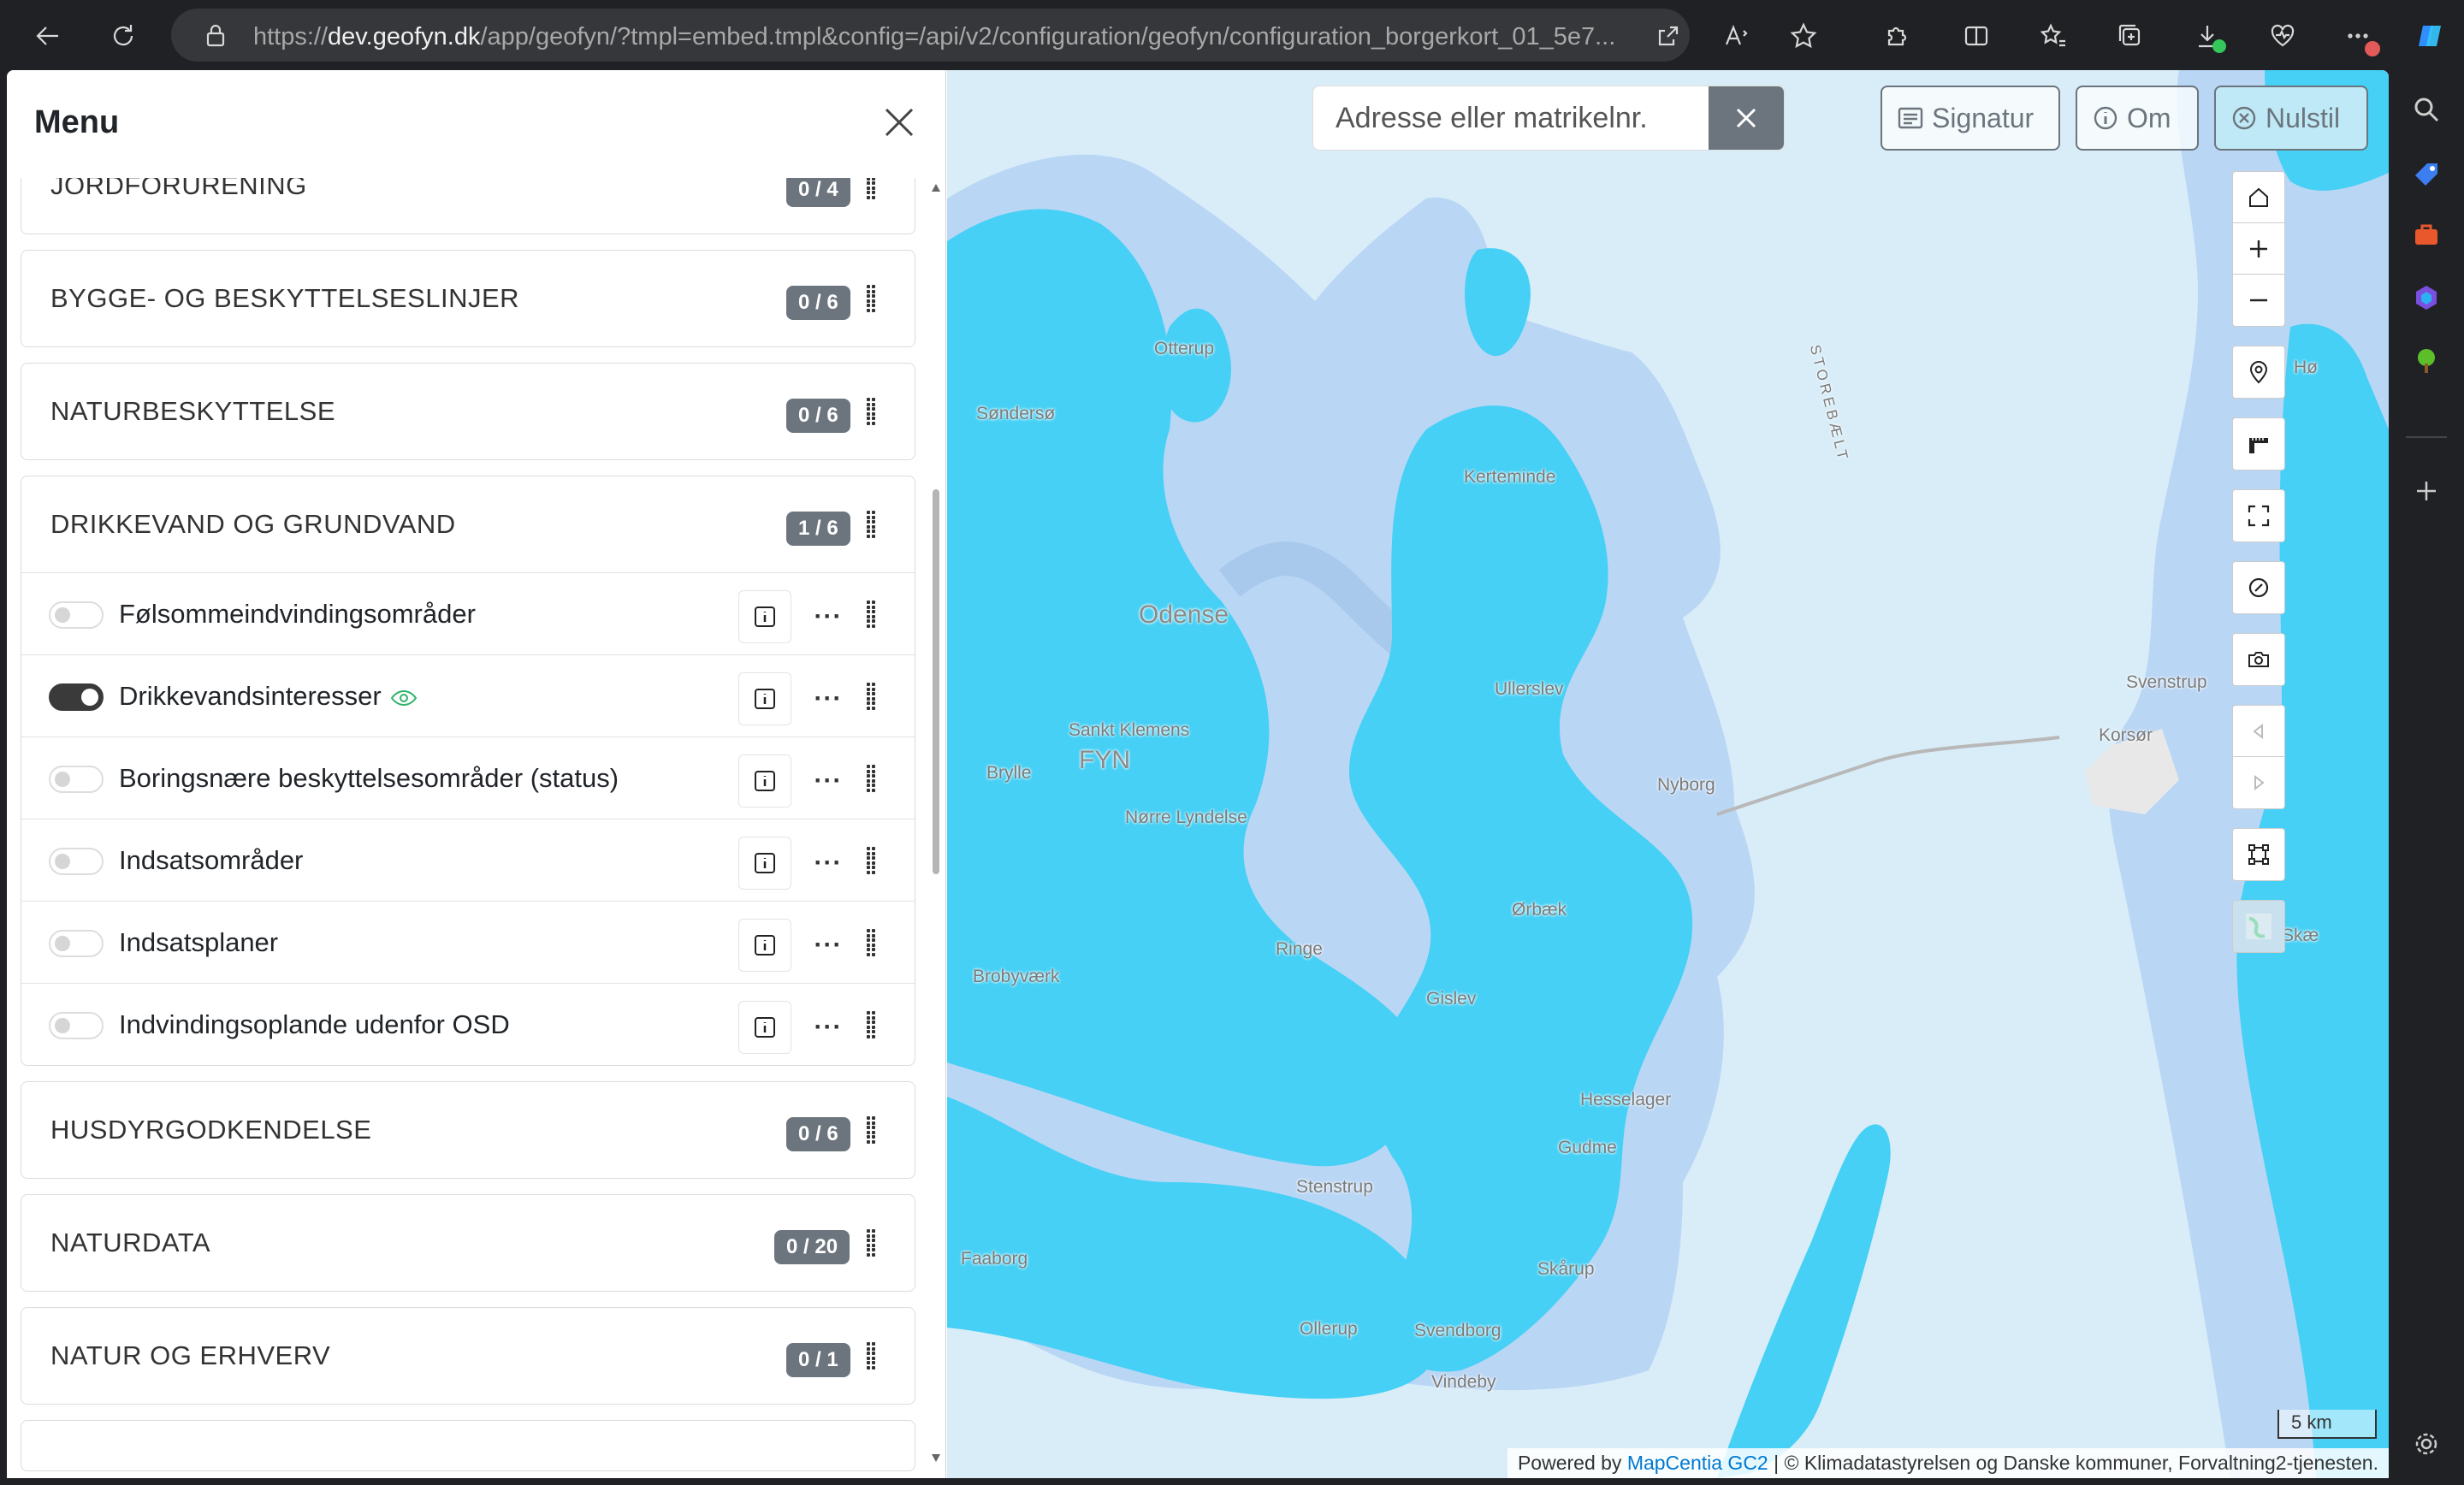  Describe the element at coordinates (468, 206) in the screenshot. I see `layer-group-jordforurening: JORDFORURENING 0 / 4` at that location.